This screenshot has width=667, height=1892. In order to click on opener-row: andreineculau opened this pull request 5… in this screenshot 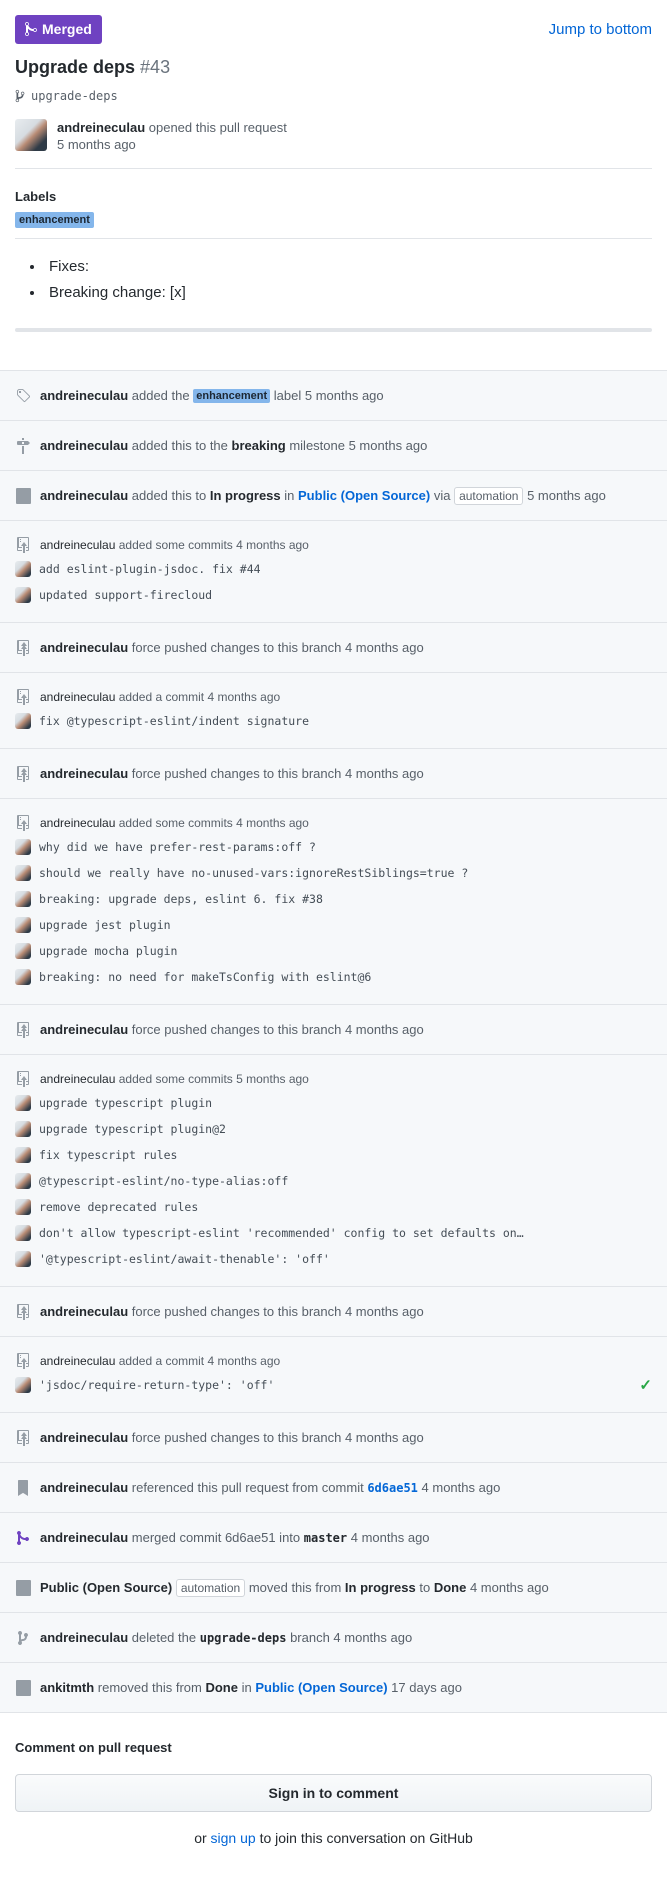, I will do `click(333, 144)`.